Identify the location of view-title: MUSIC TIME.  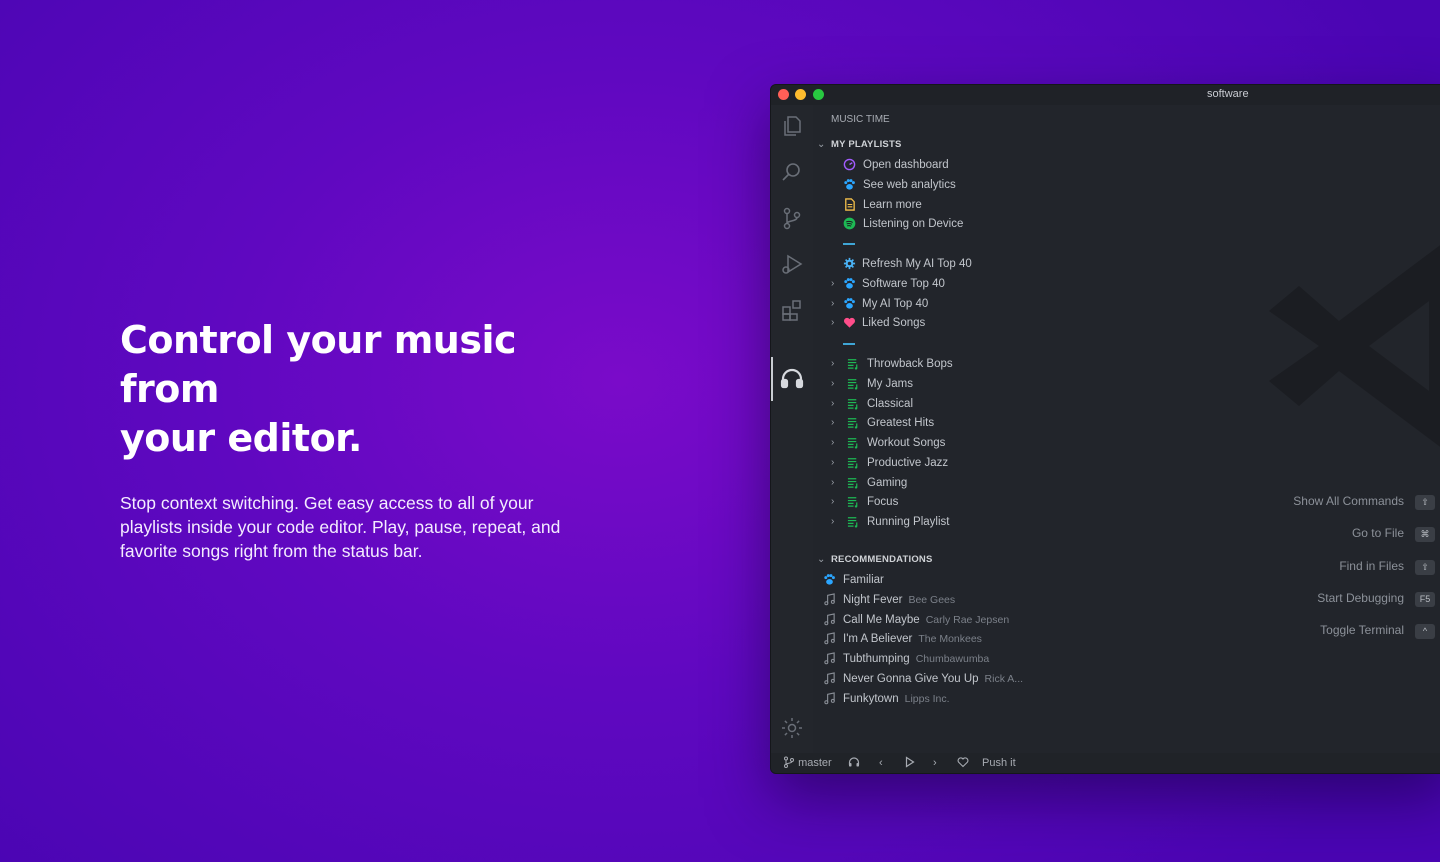
(860, 119).